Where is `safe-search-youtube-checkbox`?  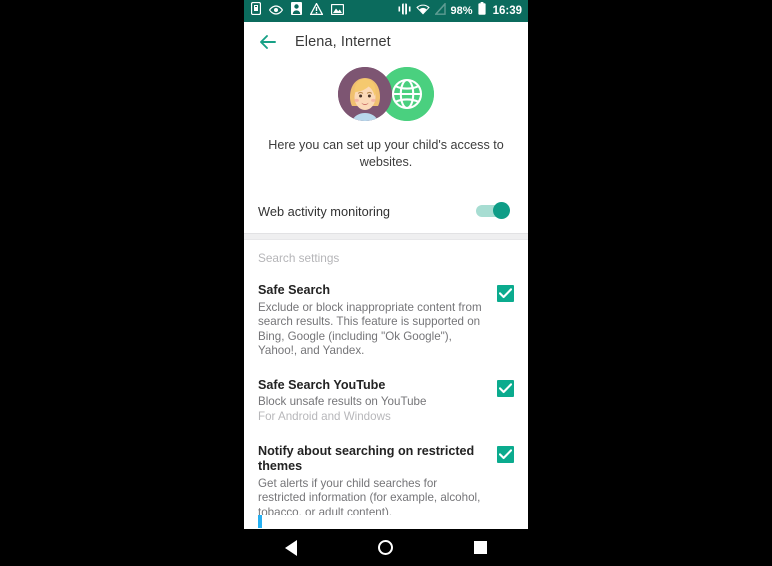 safe-search-youtube-checkbox is located at coordinates (505, 388).